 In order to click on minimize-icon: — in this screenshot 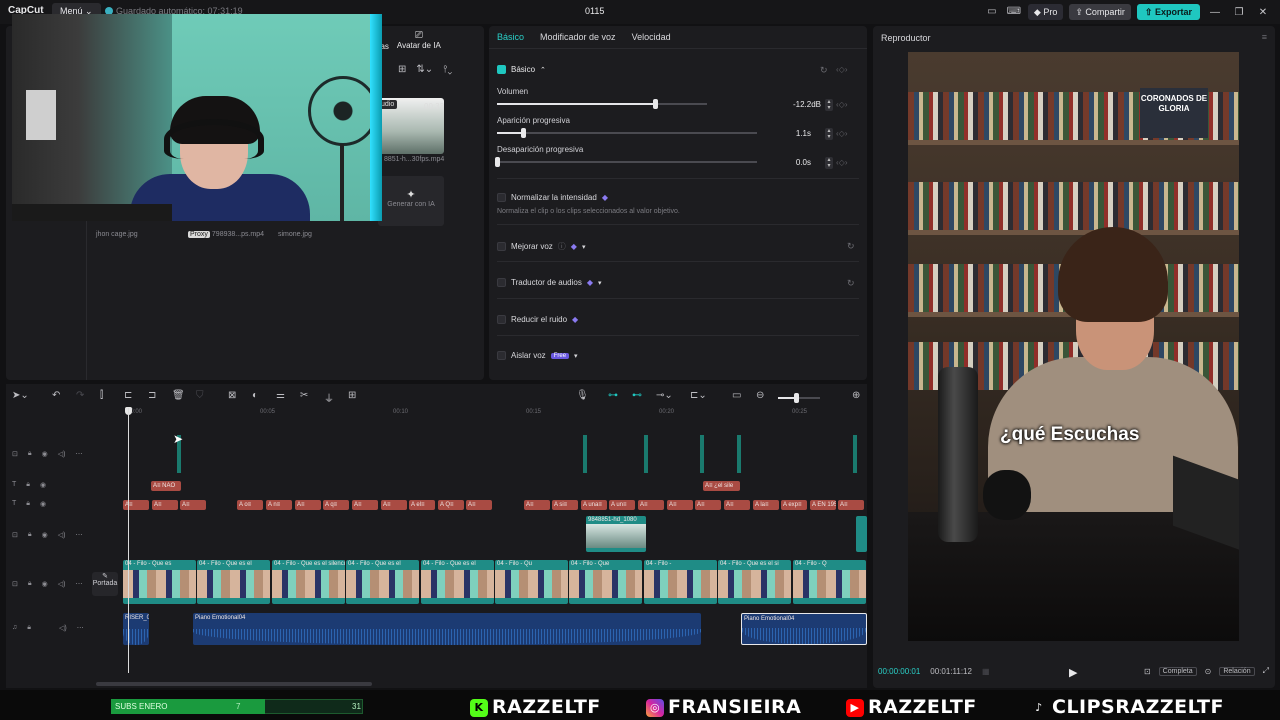, I will do `click(1215, 12)`.